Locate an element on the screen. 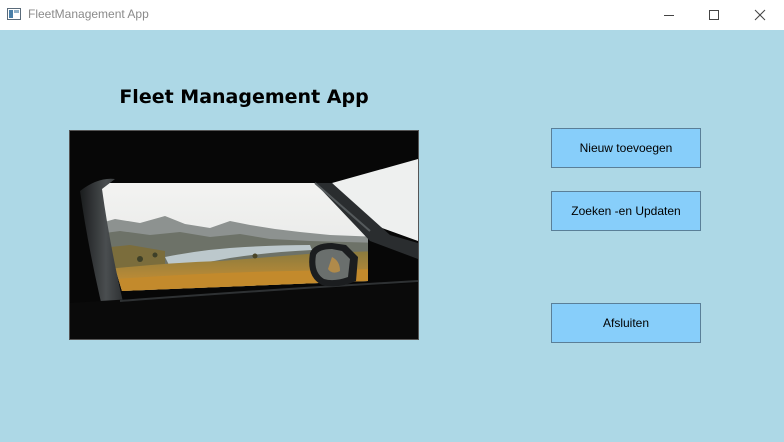 The width and height of the screenshot is (784, 442). close-icon is located at coordinates (760, 15).